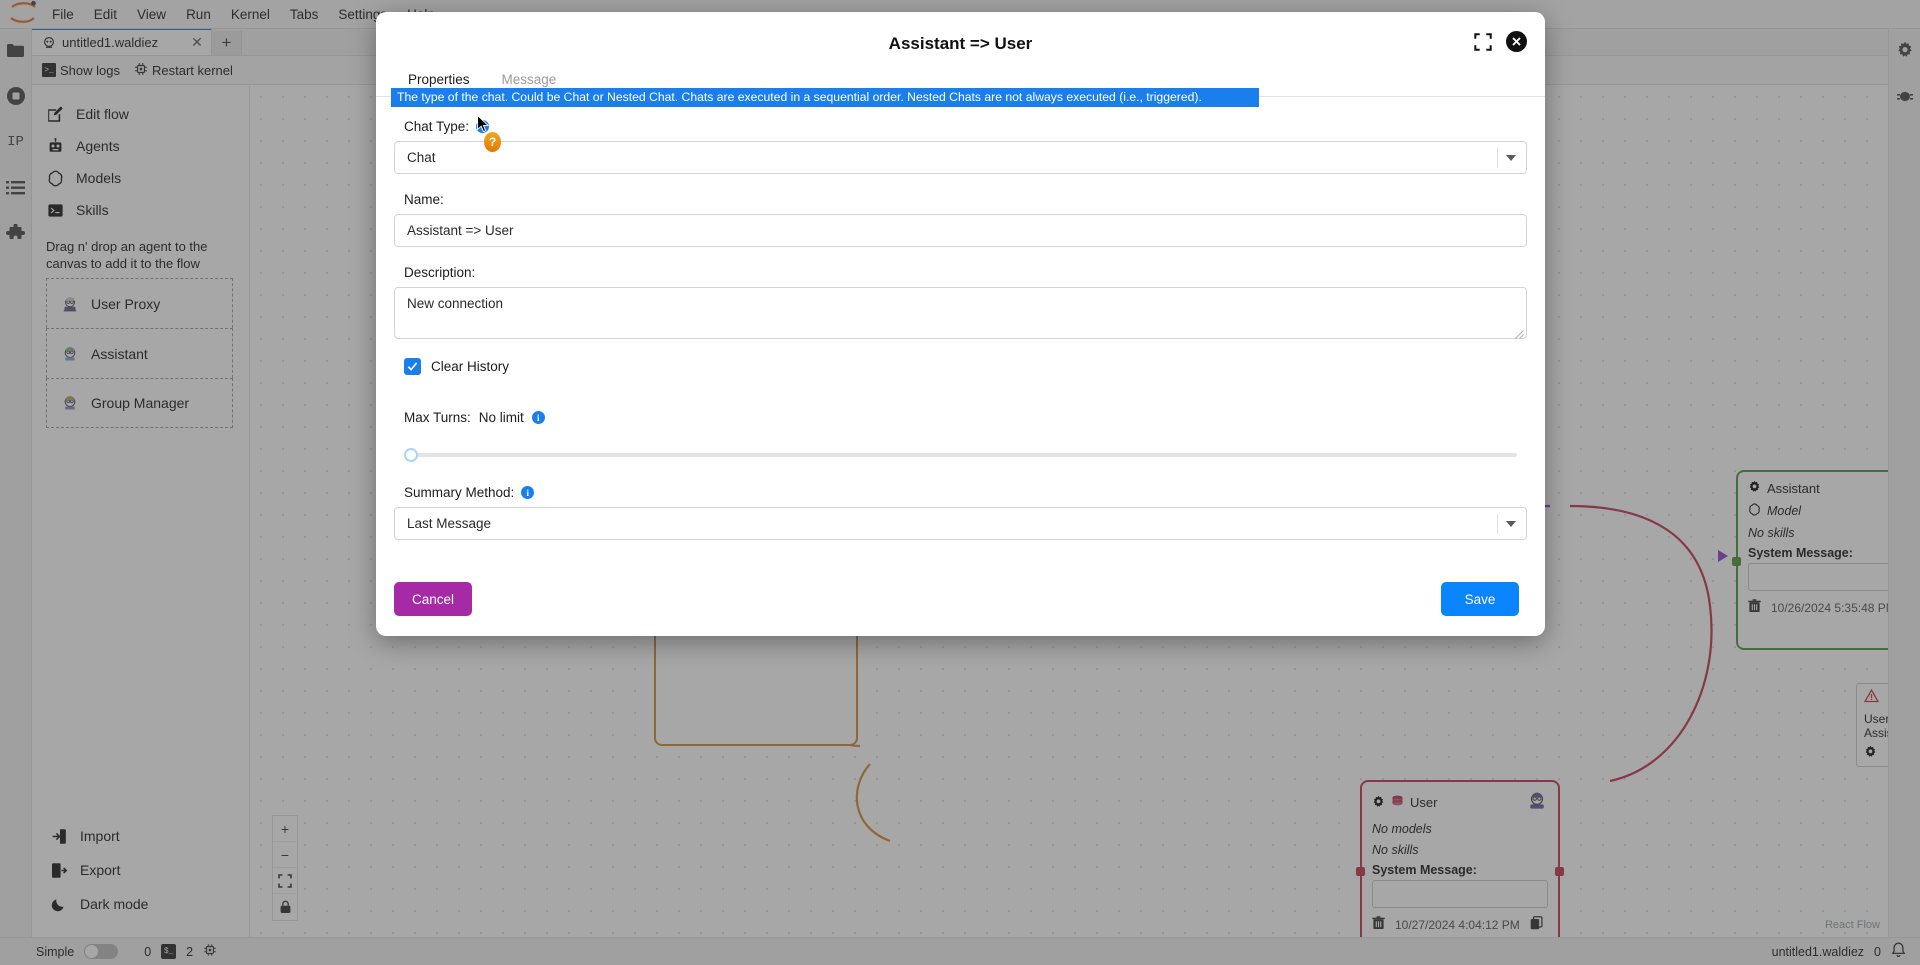 The width and height of the screenshot is (1920, 965). Describe the element at coordinates (433, 599) in the screenshot. I see `cancel-button: Cancel` at that location.